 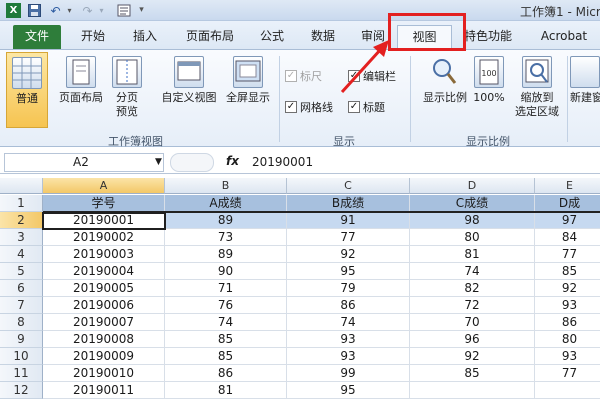 What do you see at coordinates (567, 186) in the screenshot?
I see `column-header-e: E` at bounding box center [567, 186].